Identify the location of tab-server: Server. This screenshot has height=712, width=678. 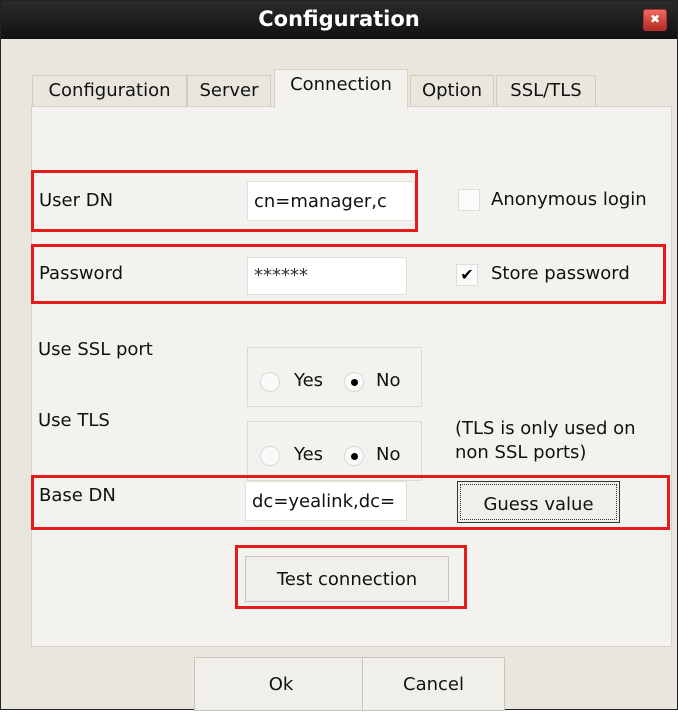
(229, 91).